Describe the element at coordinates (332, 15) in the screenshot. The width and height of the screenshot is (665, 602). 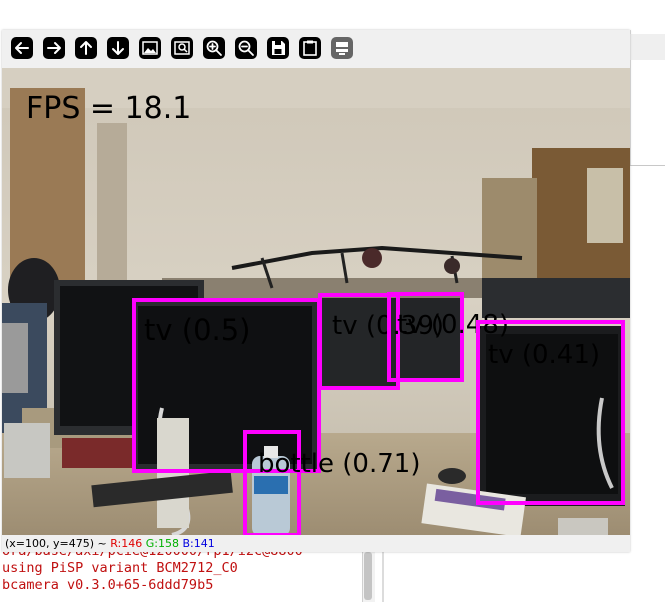
I see `desktop-background` at that location.